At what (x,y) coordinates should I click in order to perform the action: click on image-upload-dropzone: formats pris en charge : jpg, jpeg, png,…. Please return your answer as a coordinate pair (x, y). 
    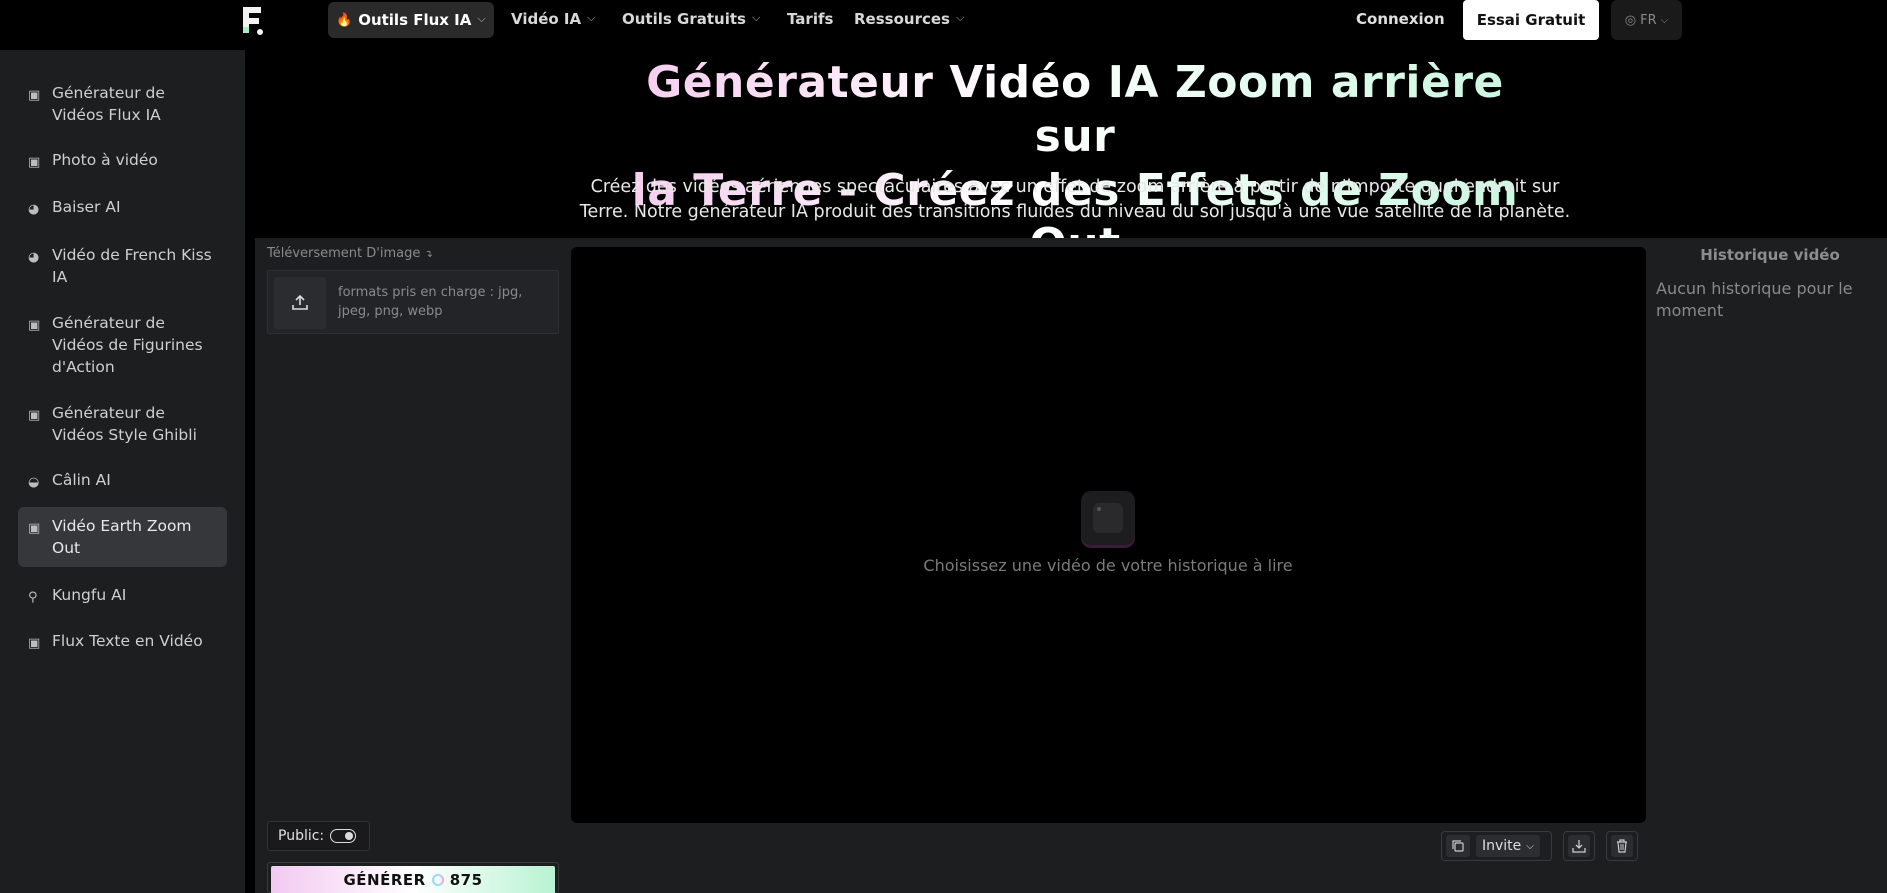
    Looking at the image, I should click on (413, 302).